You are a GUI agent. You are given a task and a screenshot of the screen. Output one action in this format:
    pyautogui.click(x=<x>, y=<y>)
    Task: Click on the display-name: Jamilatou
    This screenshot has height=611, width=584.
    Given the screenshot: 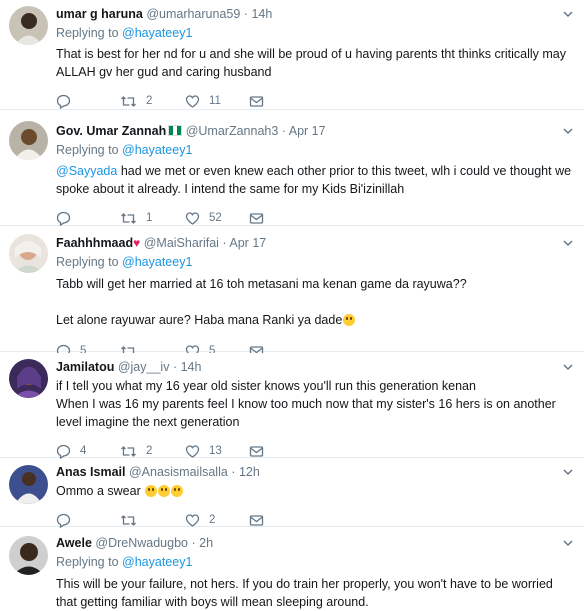 What is the action you would take?
    pyautogui.click(x=85, y=367)
    